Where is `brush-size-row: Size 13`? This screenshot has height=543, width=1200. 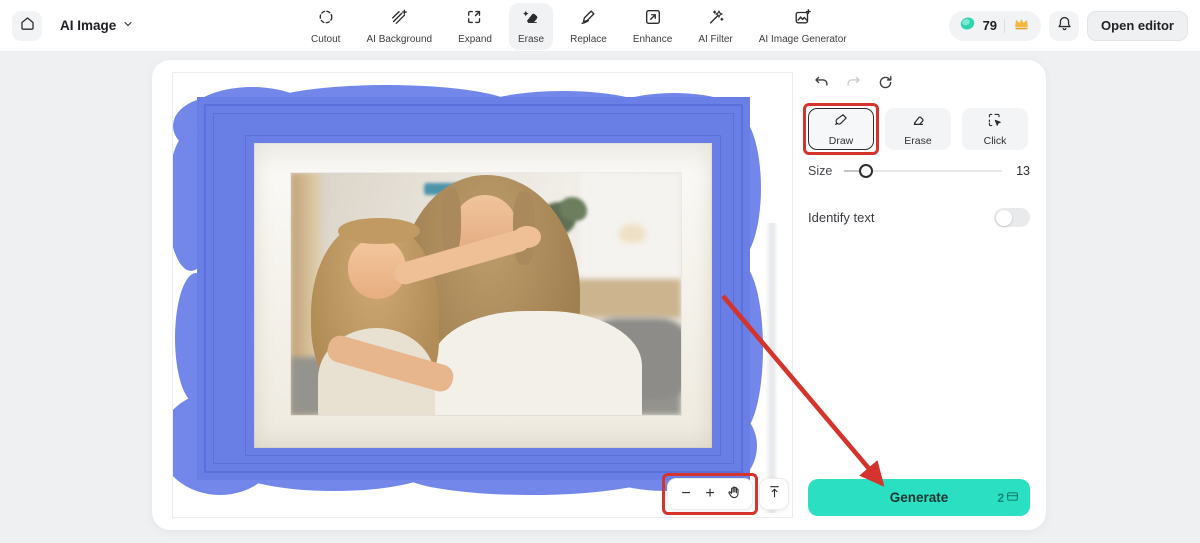
brush-size-row: Size 13 is located at coordinates (919, 171).